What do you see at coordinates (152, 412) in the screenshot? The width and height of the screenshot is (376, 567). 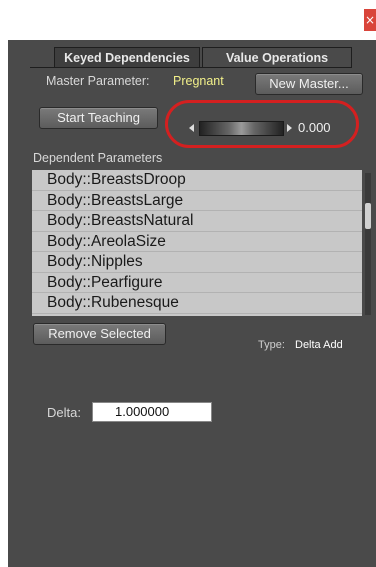 I see `delta-field: 1.000000` at bounding box center [152, 412].